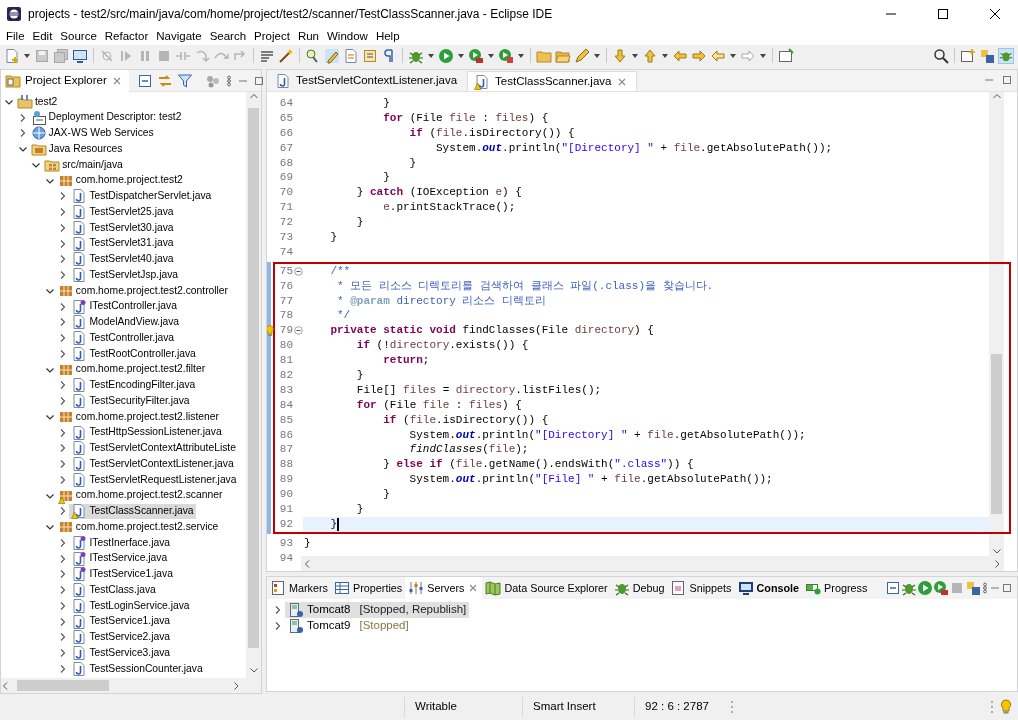 The image size is (1018, 720). What do you see at coordinates (995, 14) in the screenshot?
I see `close-icon` at bounding box center [995, 14].